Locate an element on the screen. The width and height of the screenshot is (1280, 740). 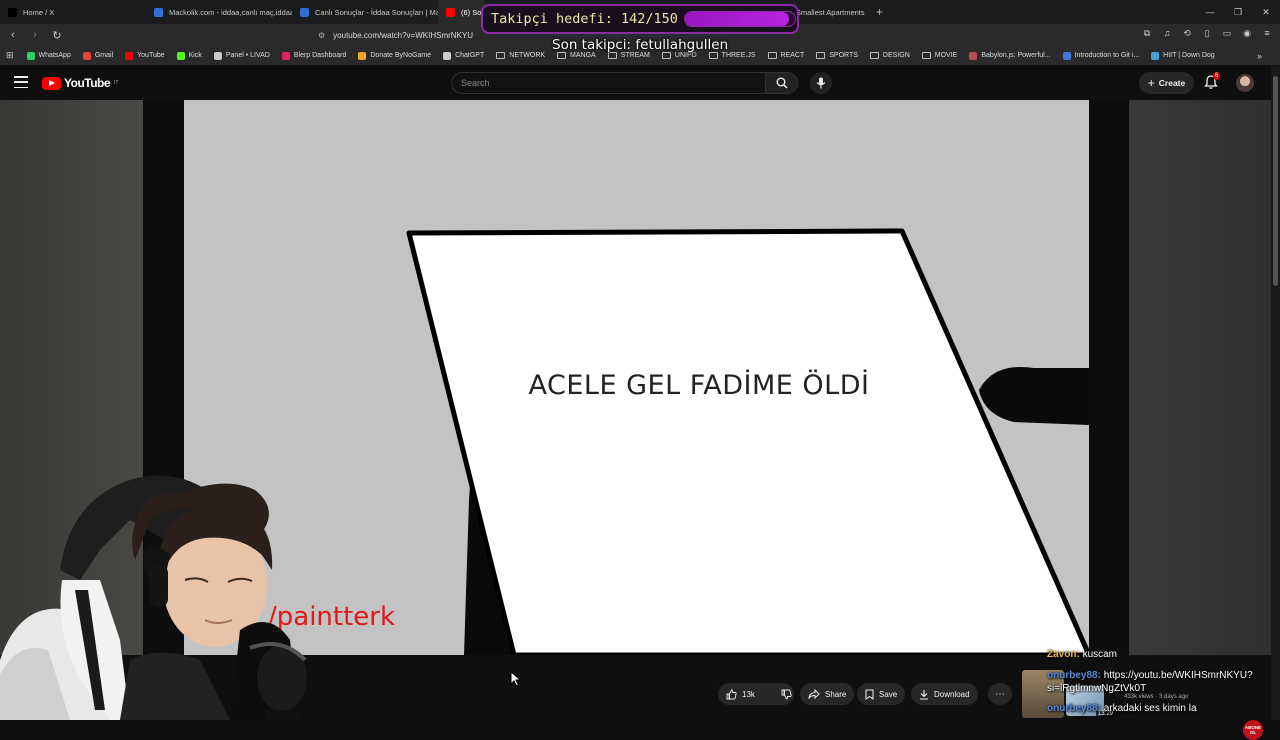
bookmarks-more-icon: » is located at coordinates (1259, 56).